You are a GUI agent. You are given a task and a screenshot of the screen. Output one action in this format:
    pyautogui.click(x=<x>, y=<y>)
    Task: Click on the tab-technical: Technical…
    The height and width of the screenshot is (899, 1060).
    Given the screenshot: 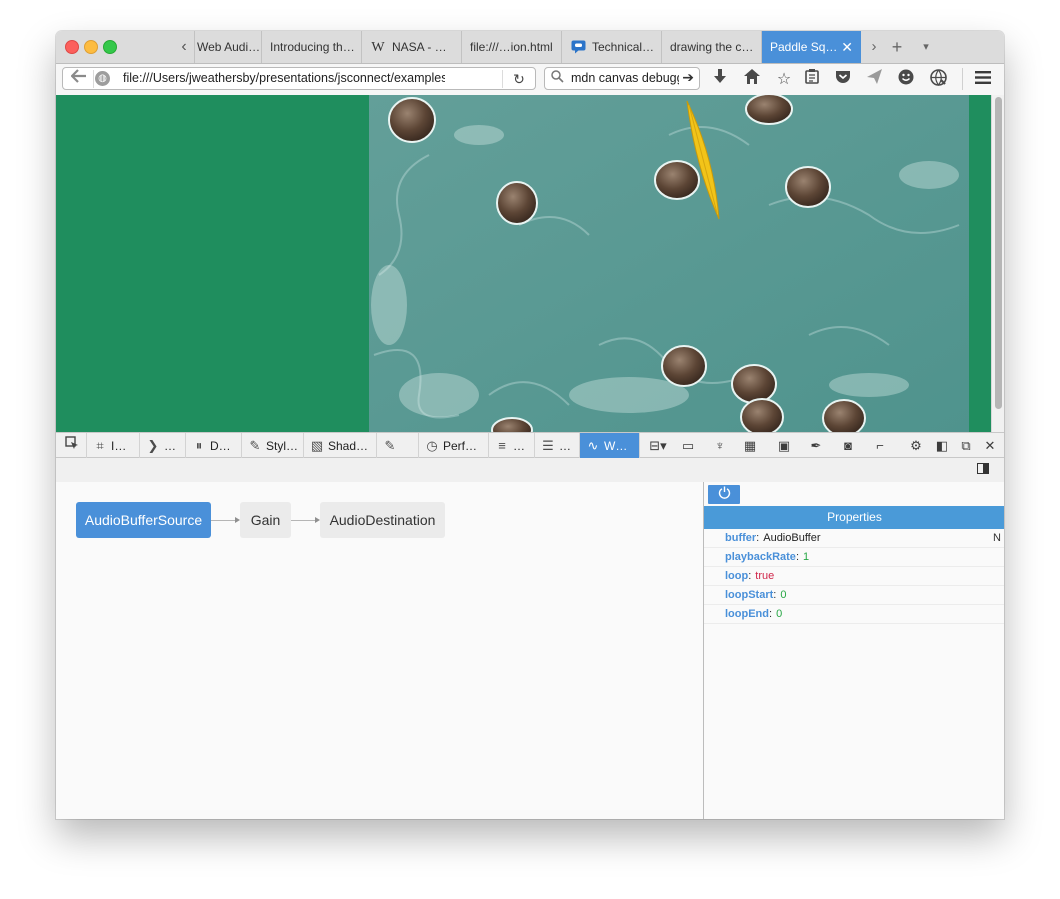 What is the action you would take?
    pyautogui.click(x=611, y=47)
    